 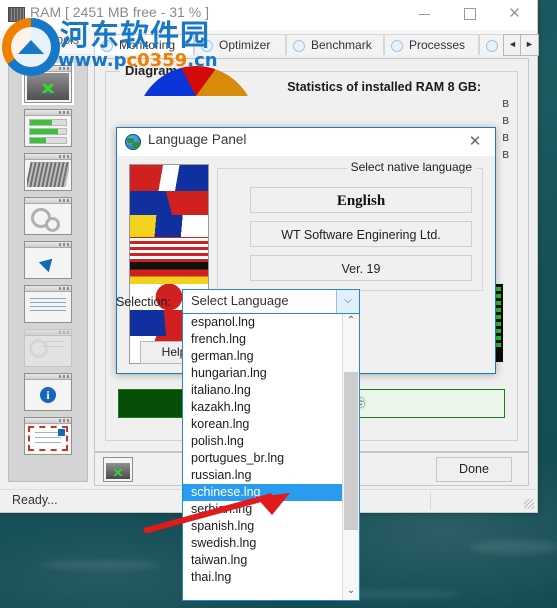 I want to click on list-item: italiano.lng, so click(x=263, y=390).